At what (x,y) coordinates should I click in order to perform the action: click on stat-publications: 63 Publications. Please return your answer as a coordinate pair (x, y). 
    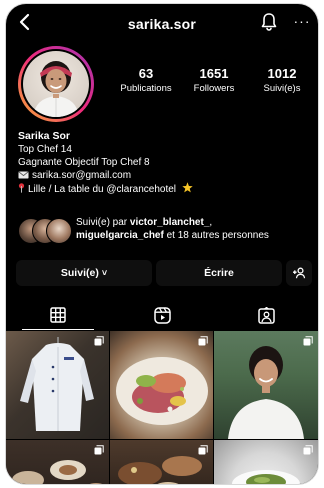
    Looking at the image, I should click on (146, 80).